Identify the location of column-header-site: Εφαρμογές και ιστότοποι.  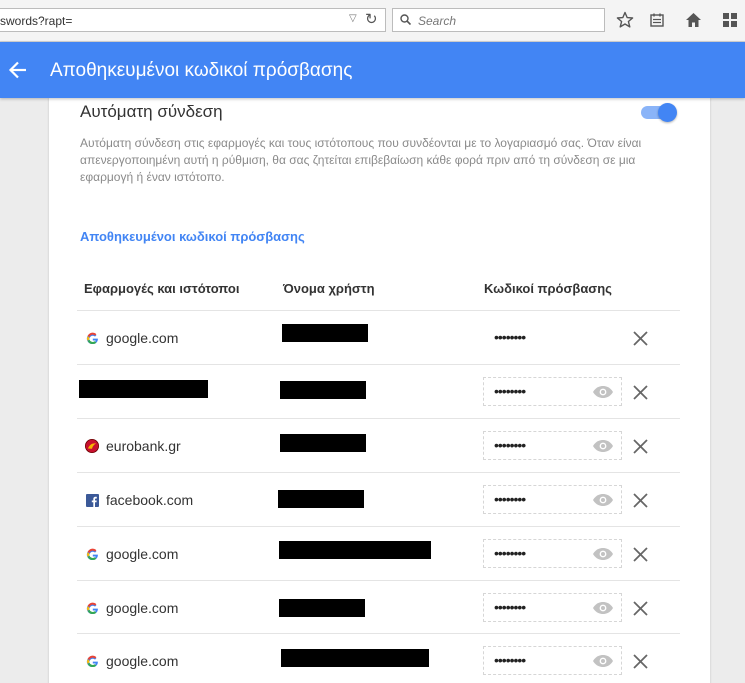
(162, 288).